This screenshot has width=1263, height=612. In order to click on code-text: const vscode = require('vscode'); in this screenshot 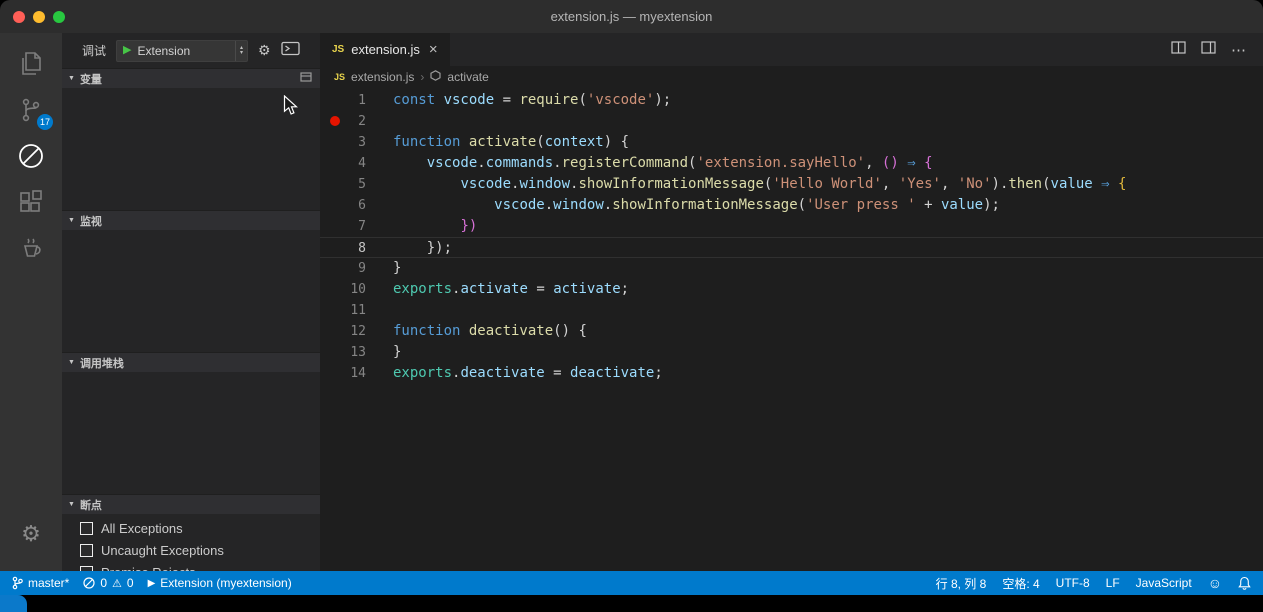, I will do `click(532, 100)`.